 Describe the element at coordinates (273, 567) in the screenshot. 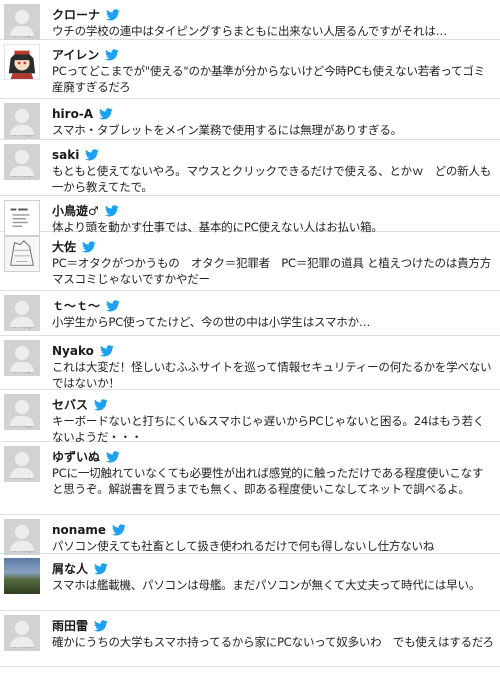

I see `tweet-header: 屑な人` at that location.